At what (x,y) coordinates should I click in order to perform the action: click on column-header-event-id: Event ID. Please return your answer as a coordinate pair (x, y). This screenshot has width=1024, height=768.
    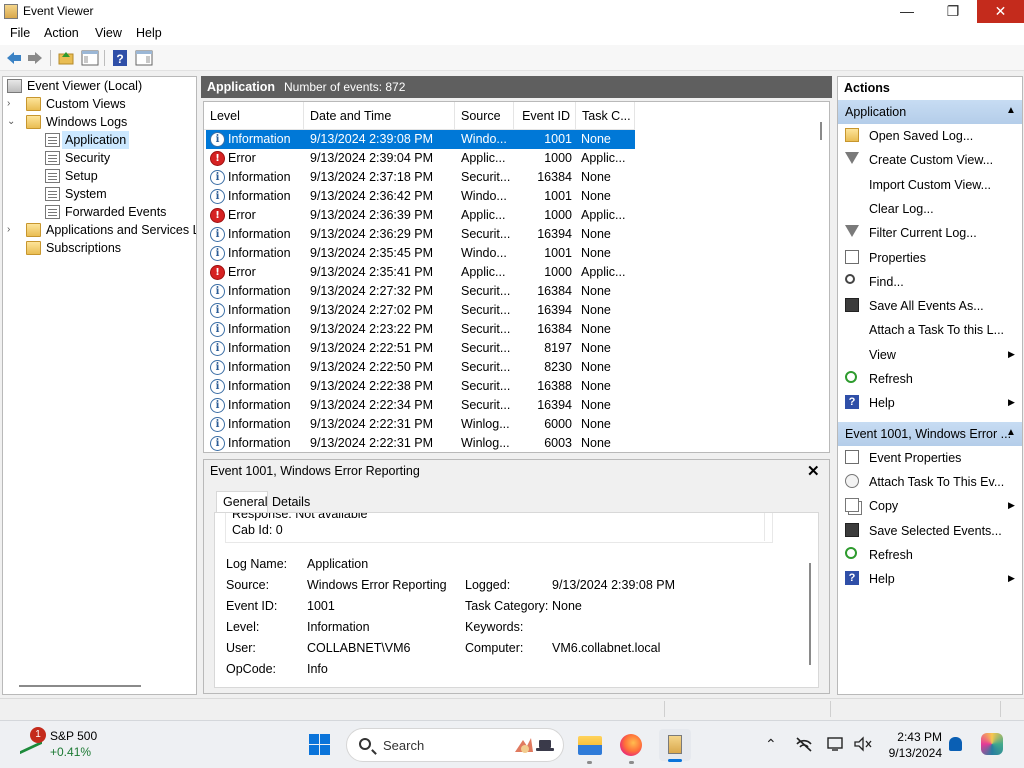
    Looking at the image, I should click on (545, 116).